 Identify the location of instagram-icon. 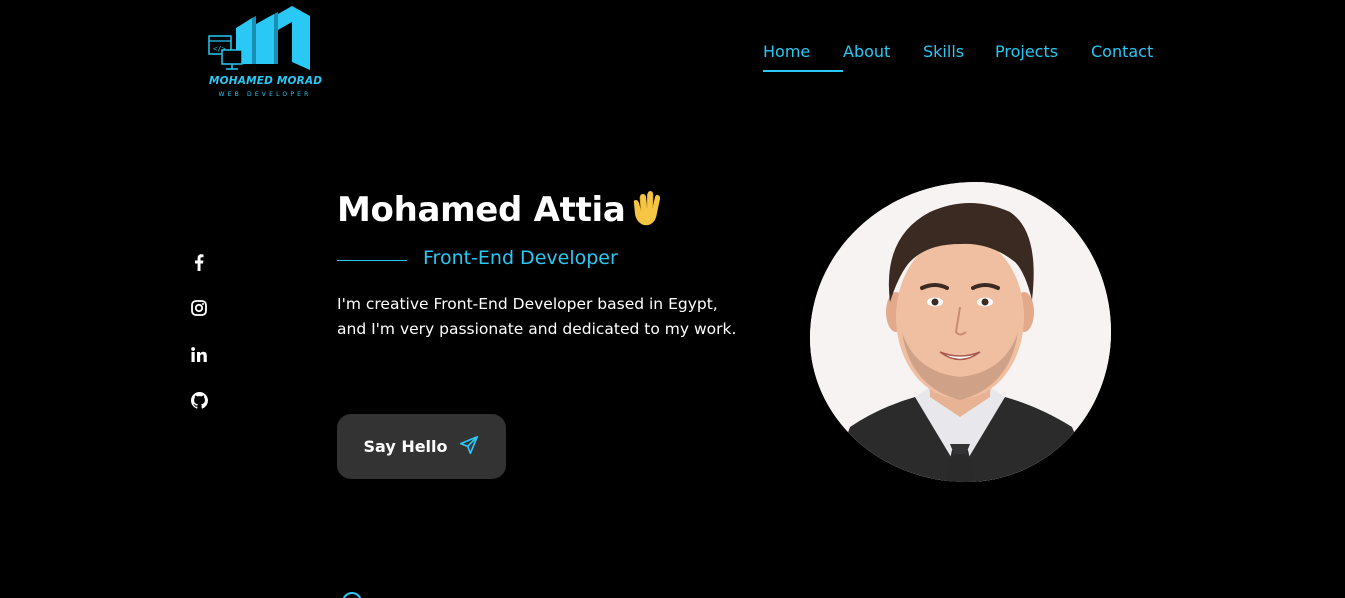
(199, 308).